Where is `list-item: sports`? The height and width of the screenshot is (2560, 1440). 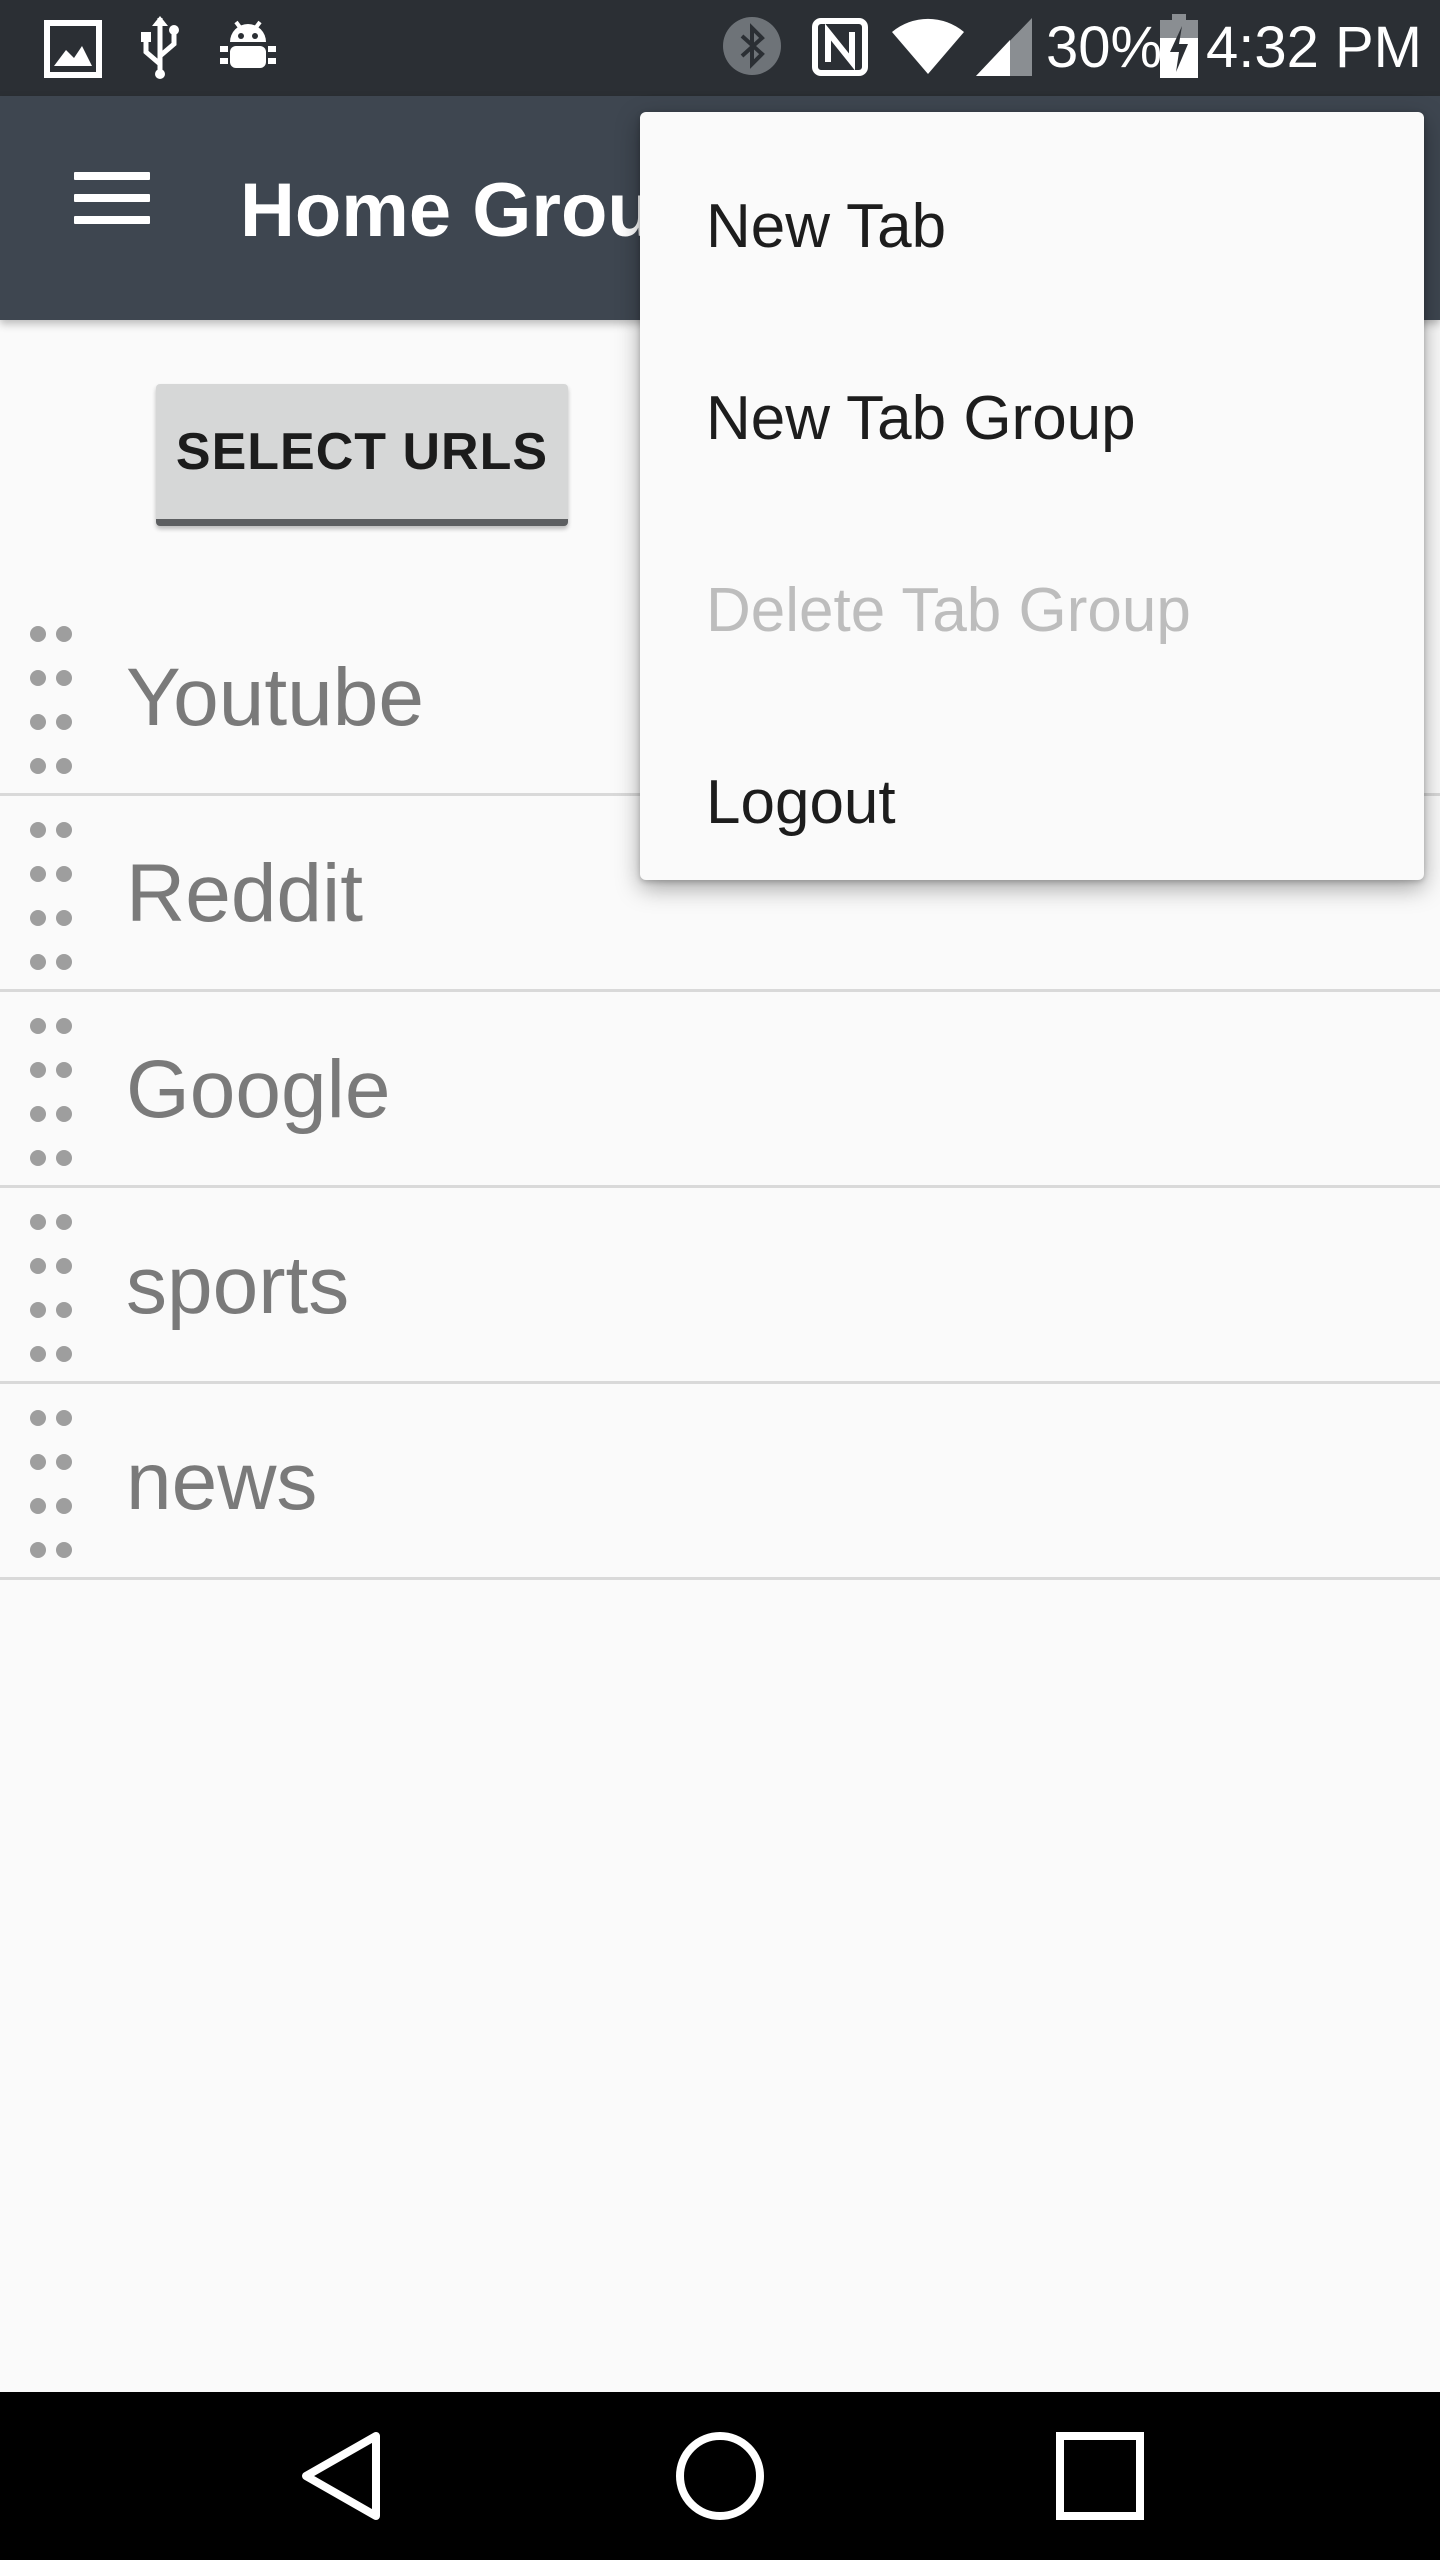
list-item: sports is located at coordinates (720, 1286).